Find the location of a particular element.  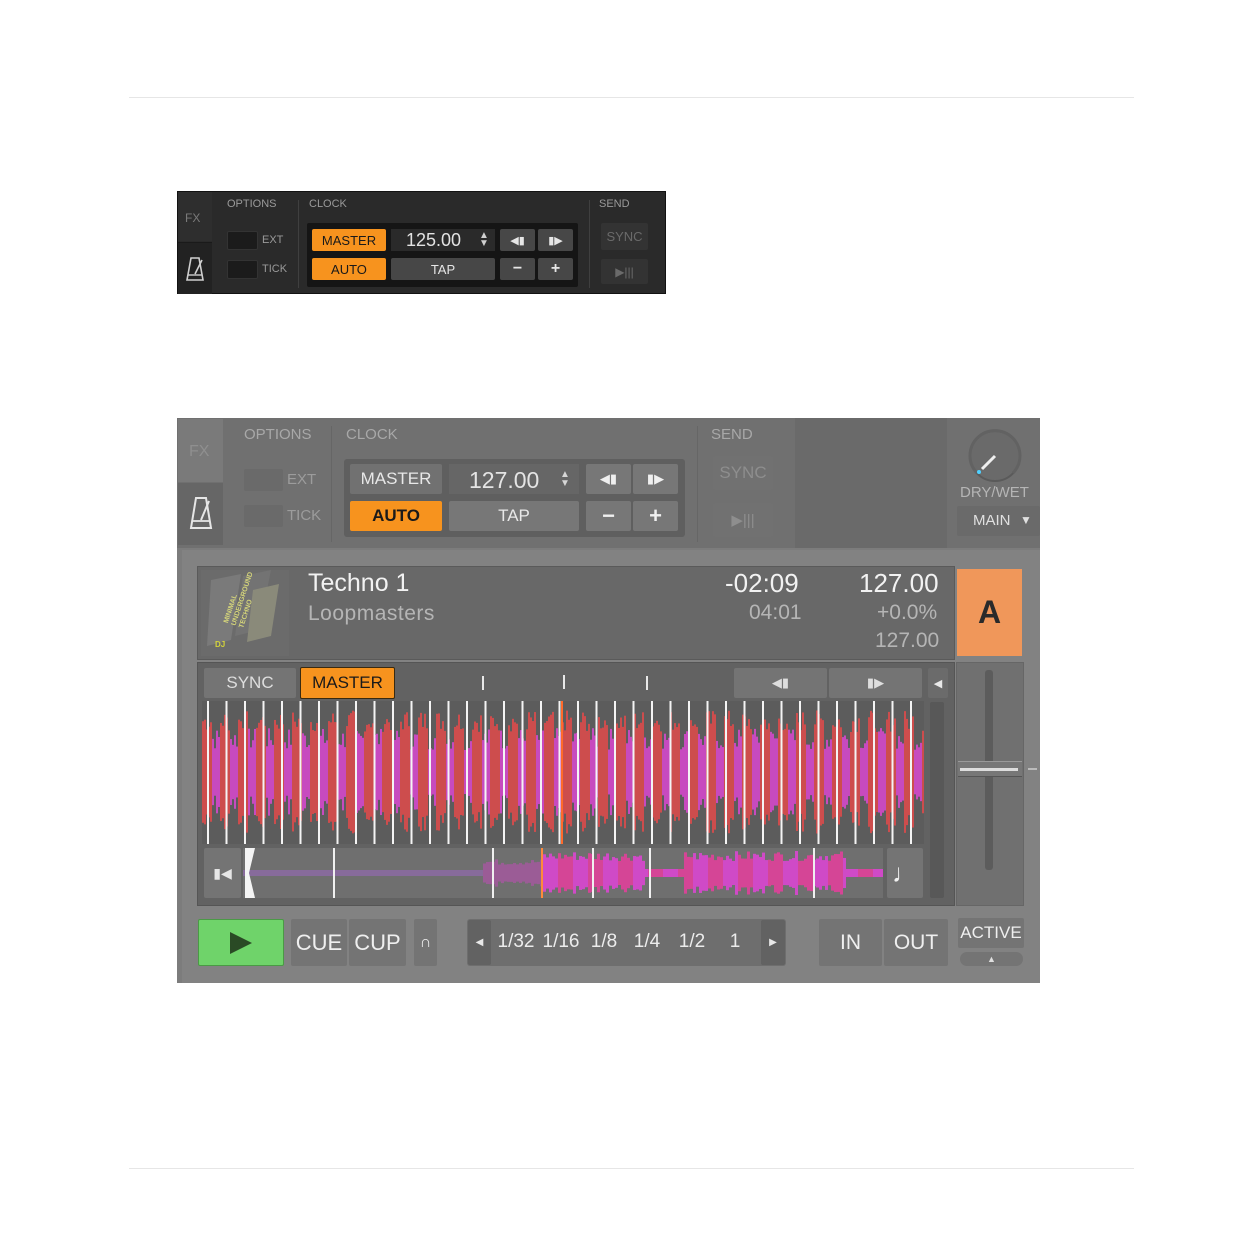

deck-letter-badge: A is located at coordinates (989, 612).